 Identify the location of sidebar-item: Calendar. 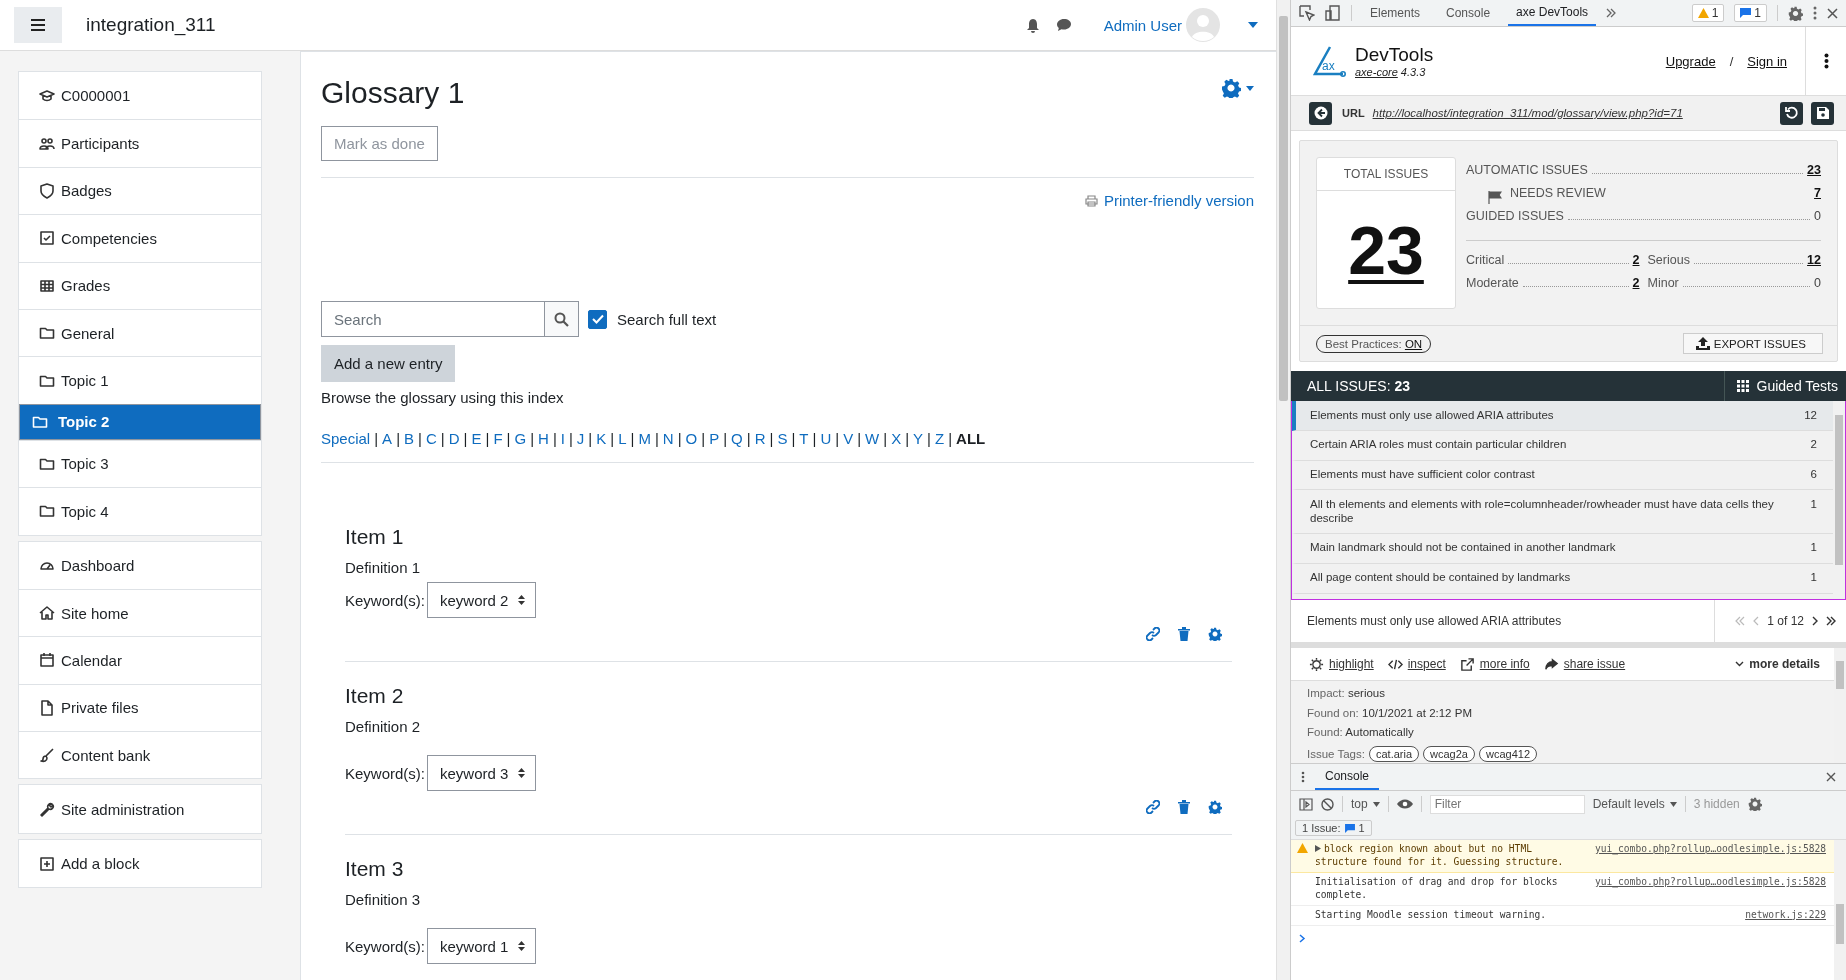
(140, 660).